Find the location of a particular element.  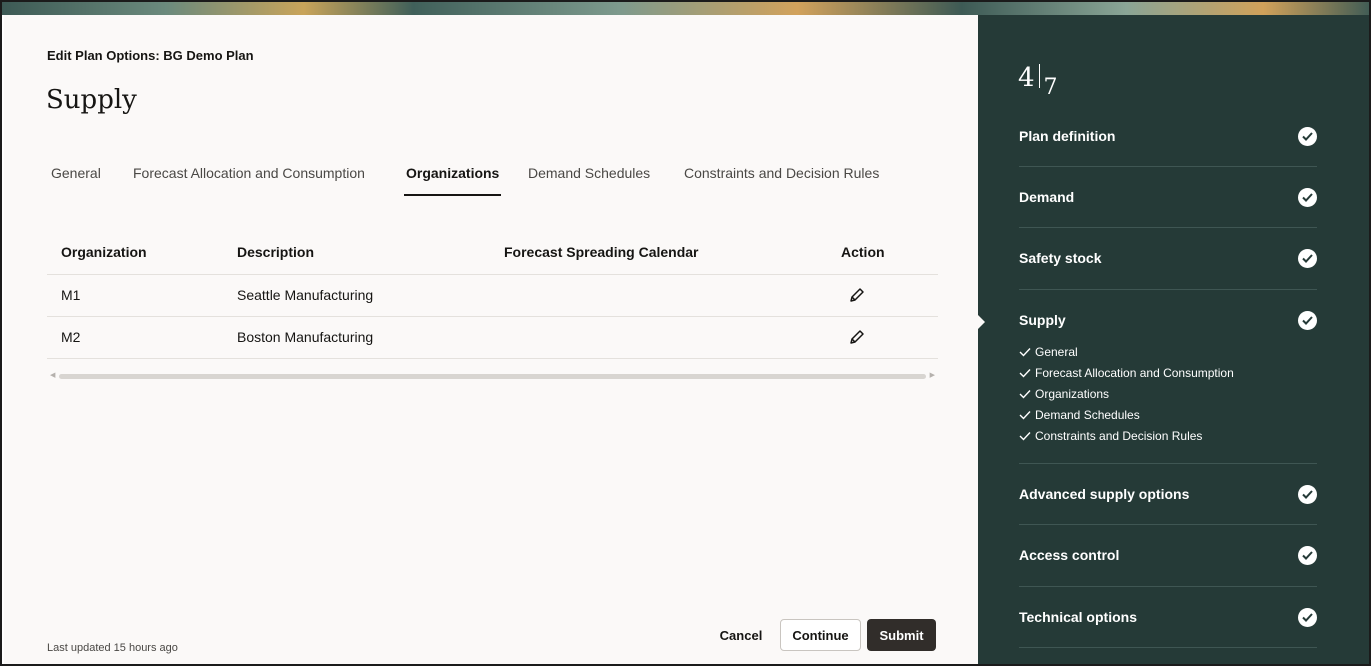

breadcrumb: Edit Plan Options: BG Demo Plan is located at coordinates (150, 55).